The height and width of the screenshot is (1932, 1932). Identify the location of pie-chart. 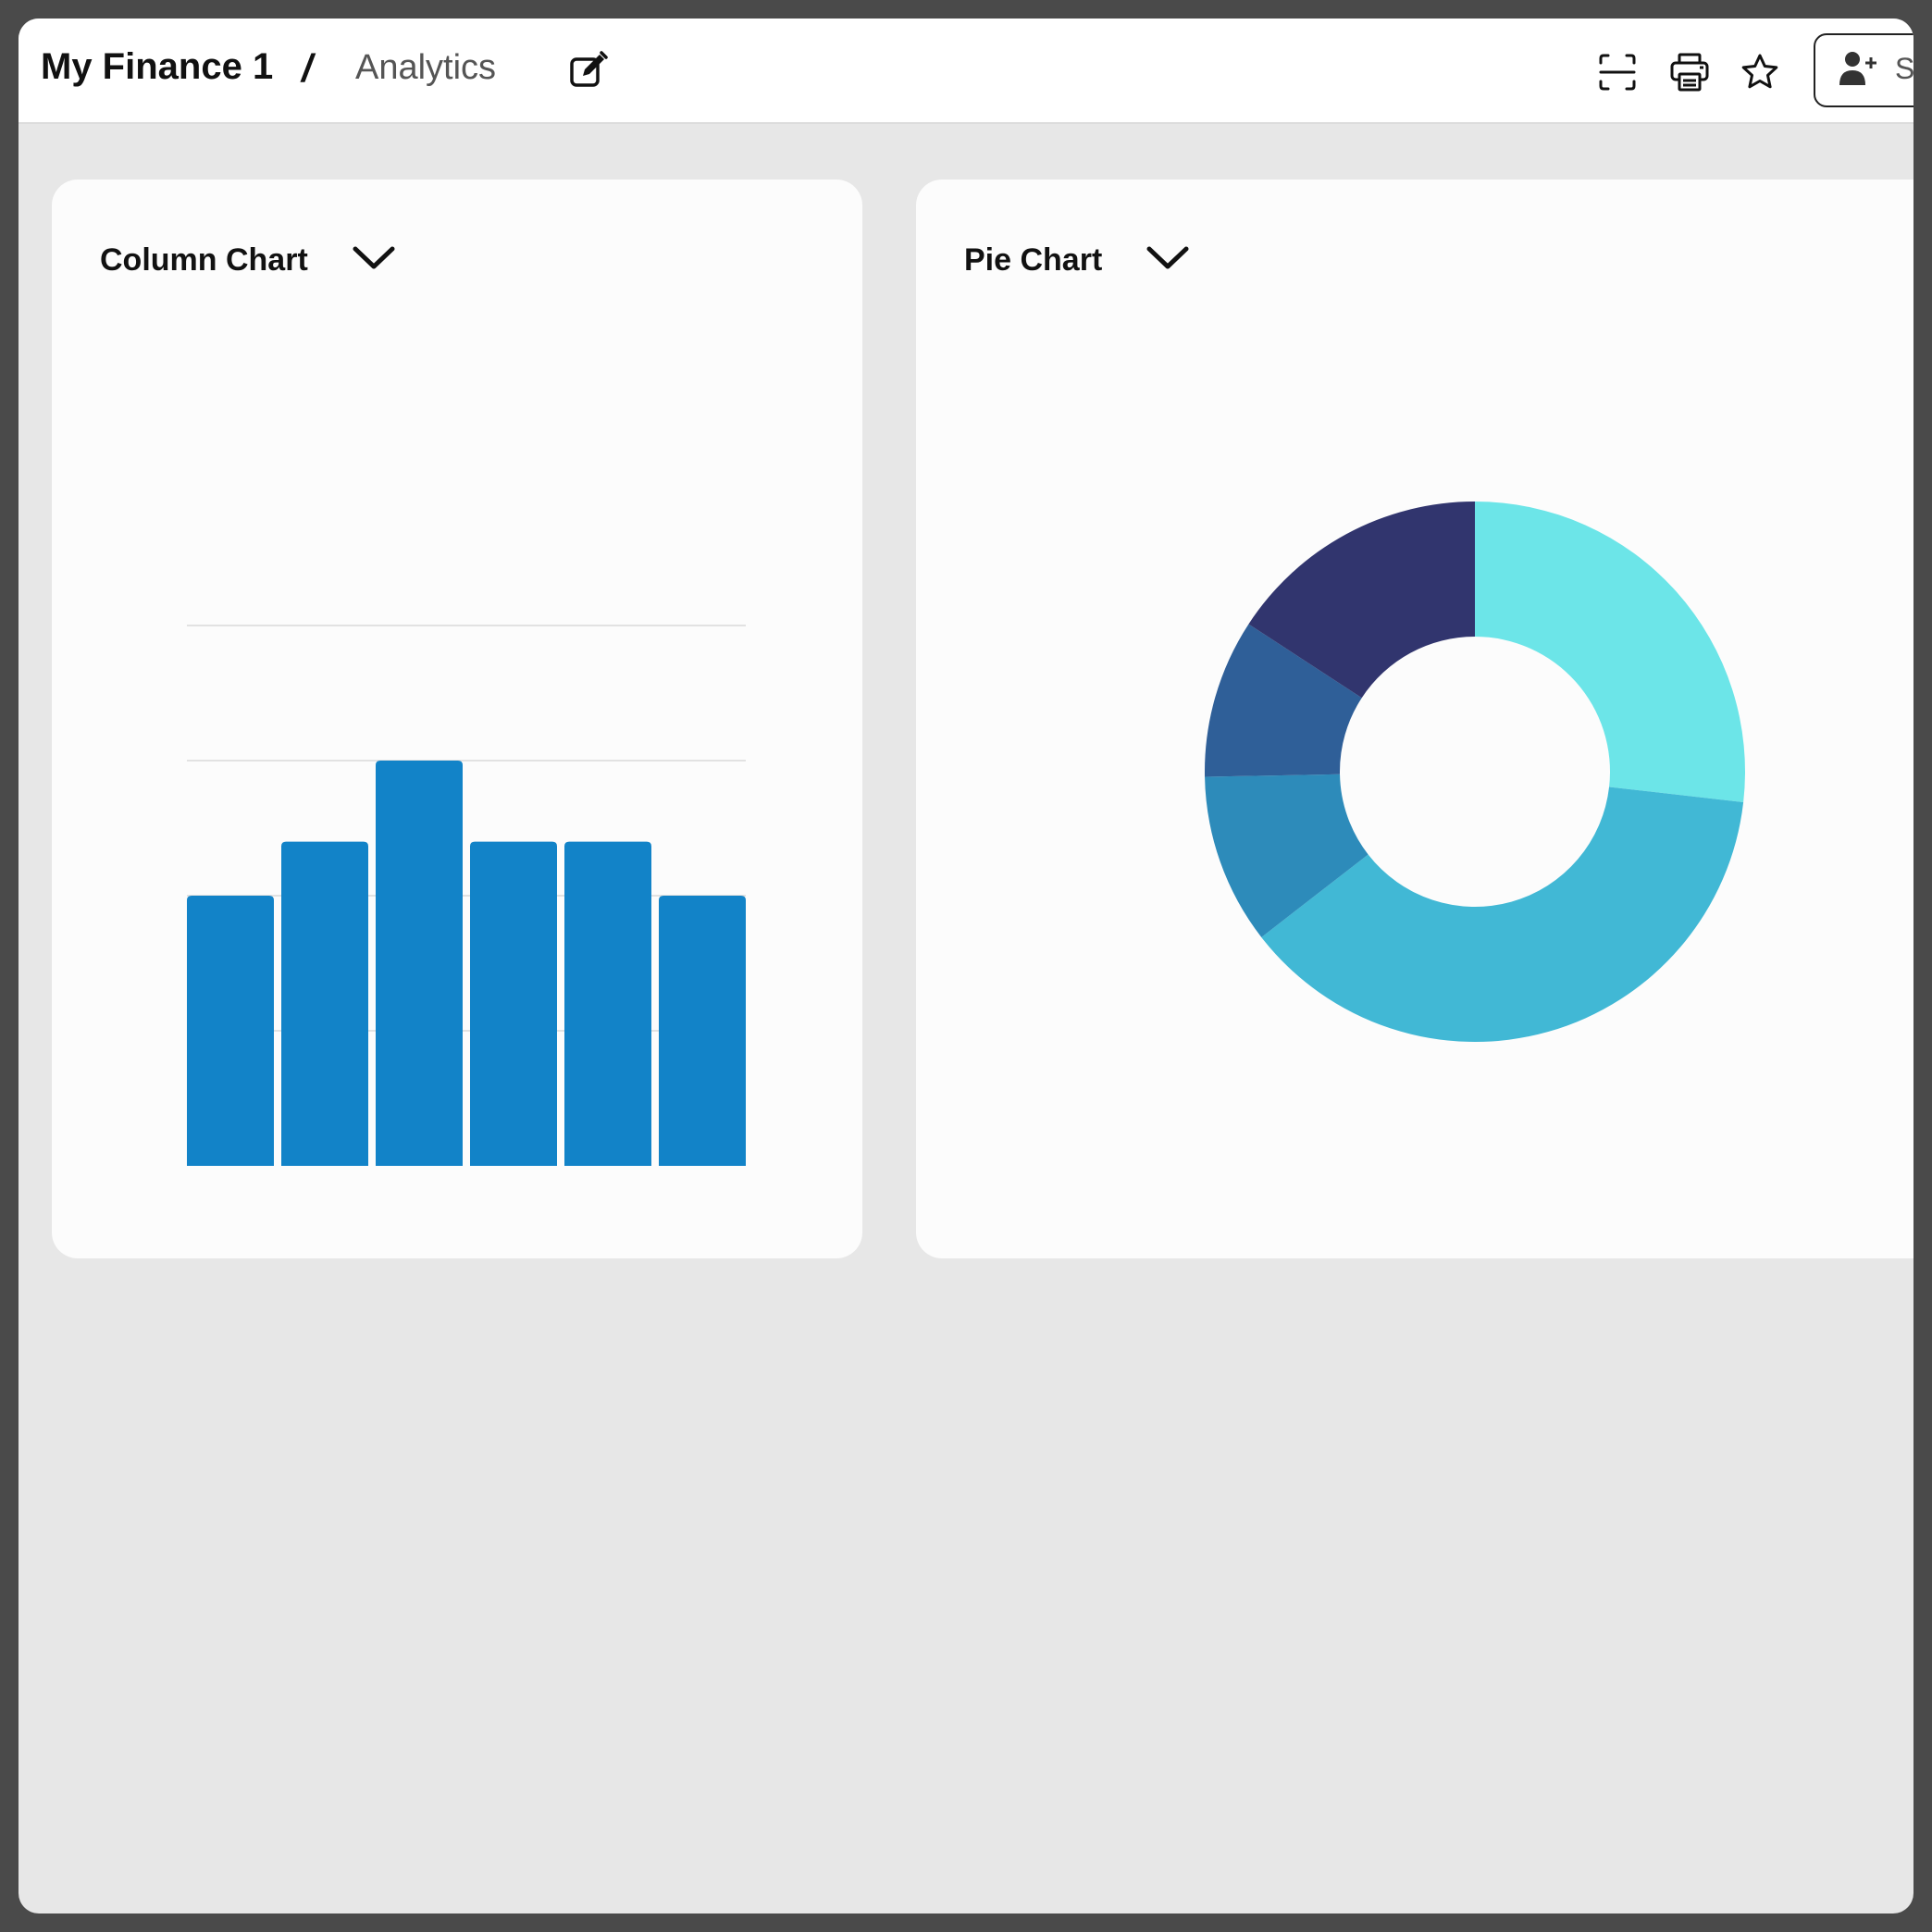
(1475, 772).